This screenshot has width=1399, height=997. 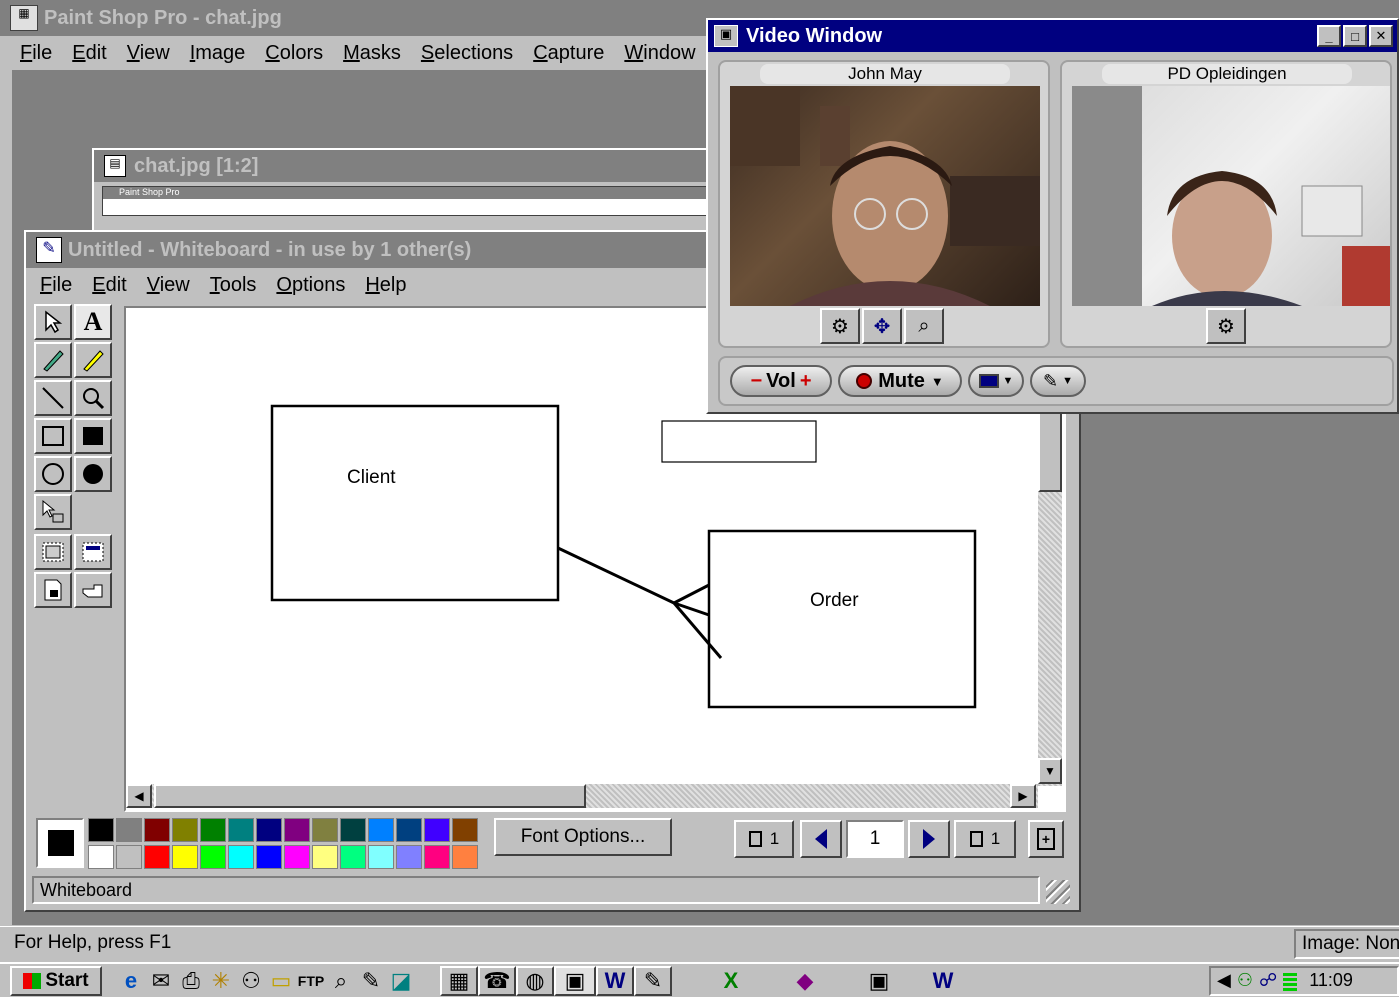 I want to click on chevron-down-icon: ▼, so click(x=937, y=381).